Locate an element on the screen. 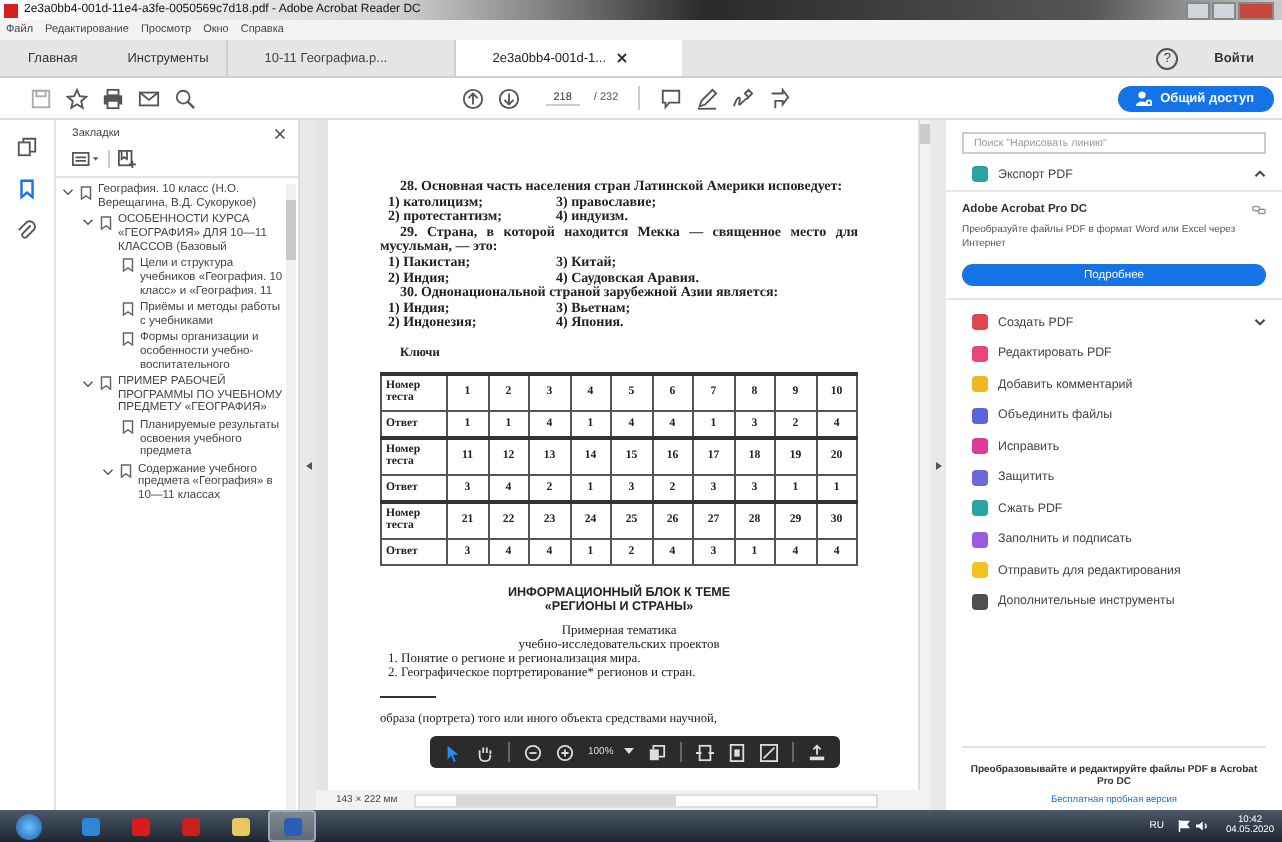 The image size is (1282, 842). export-pdf-icon is located at coordinates (980, 174).